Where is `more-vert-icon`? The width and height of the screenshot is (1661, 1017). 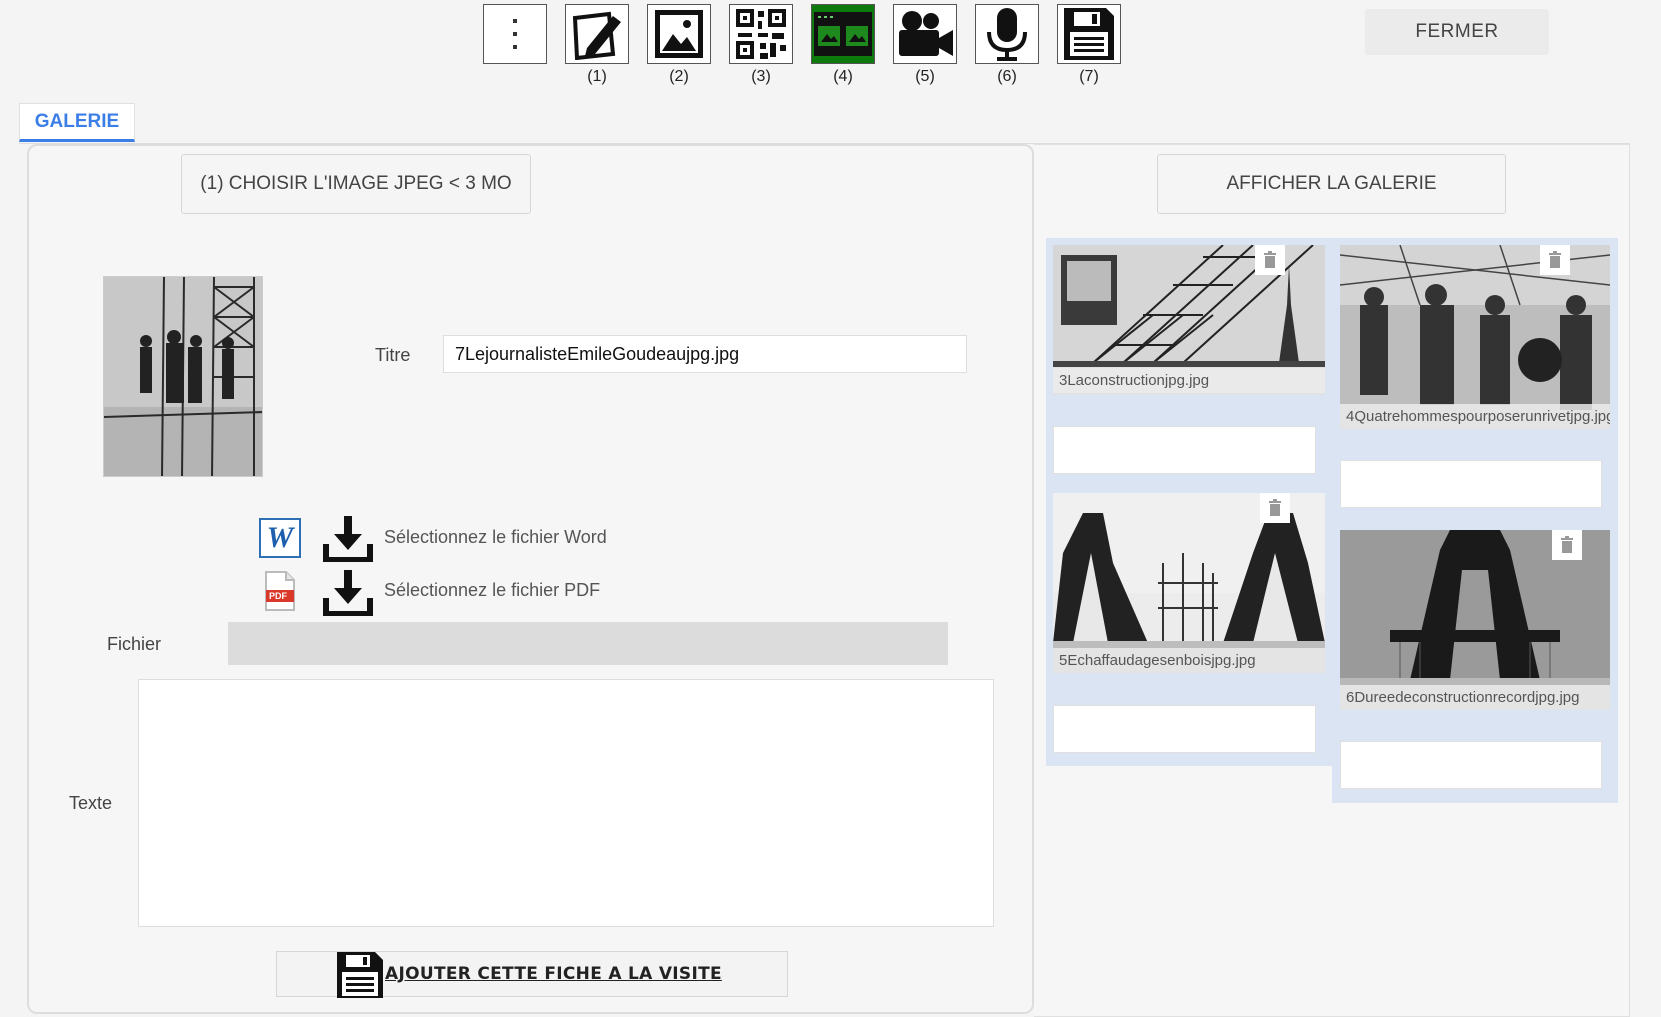
more-vert-icon is located at coordinates (515, 34).